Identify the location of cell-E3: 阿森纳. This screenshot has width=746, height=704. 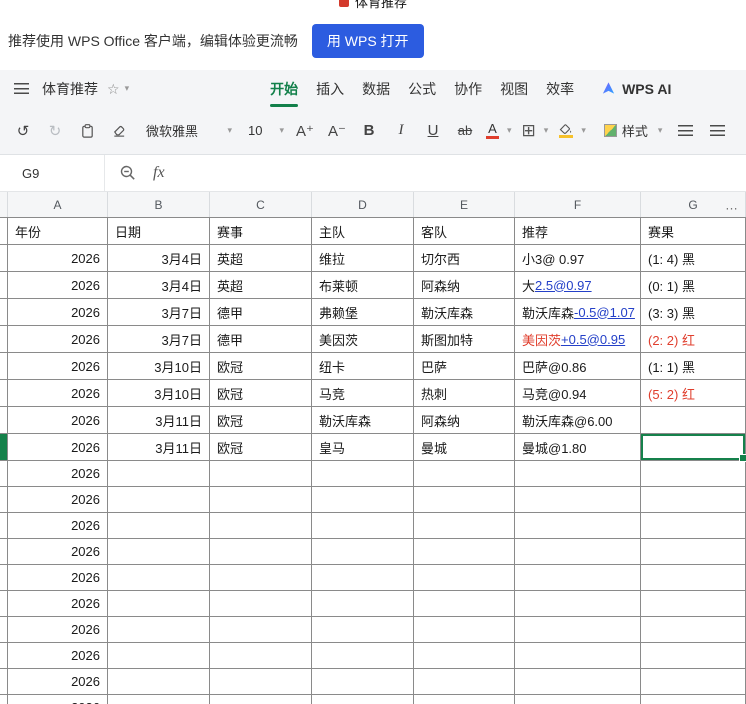
(464, 285).